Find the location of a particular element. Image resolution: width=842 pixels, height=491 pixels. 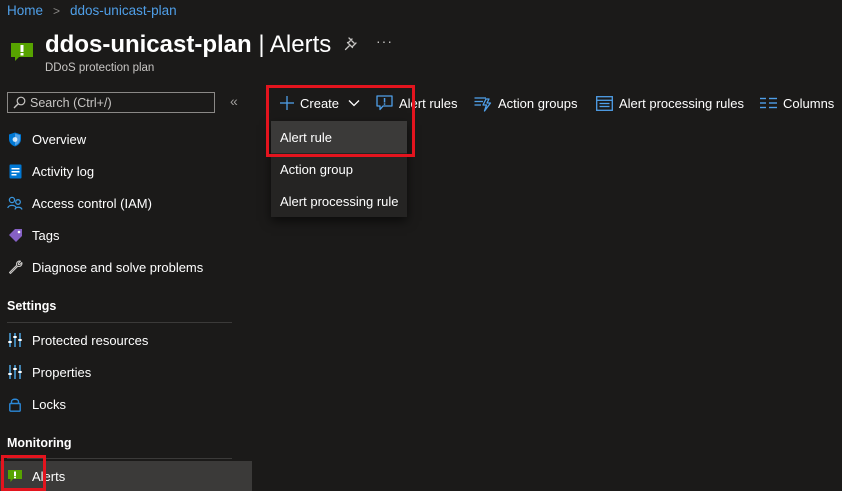

search-box is located at coordinates (111, 102).